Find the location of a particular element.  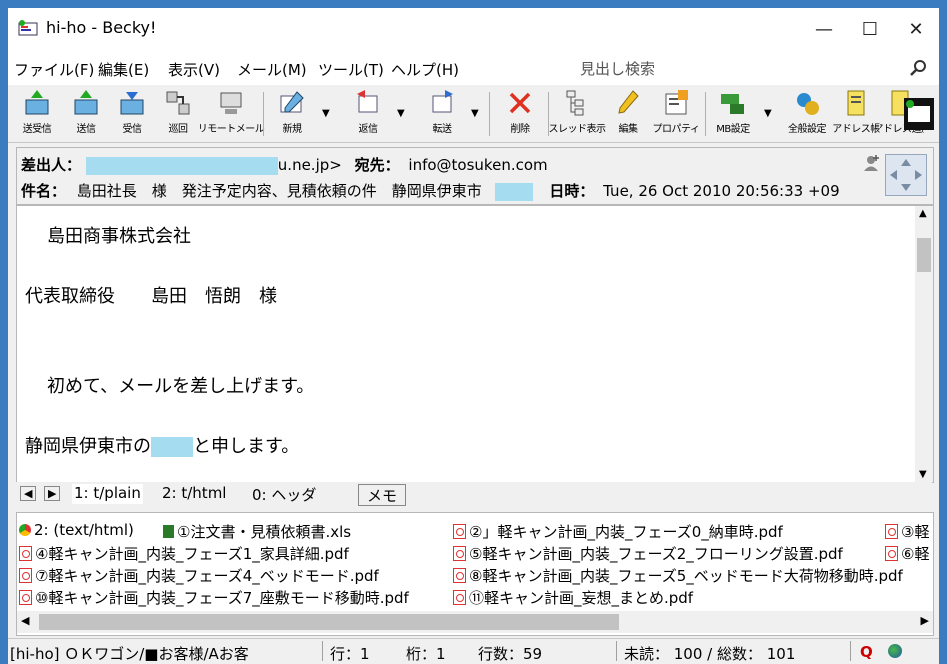

date-label: 日時： is located at coordinates (572, 191).